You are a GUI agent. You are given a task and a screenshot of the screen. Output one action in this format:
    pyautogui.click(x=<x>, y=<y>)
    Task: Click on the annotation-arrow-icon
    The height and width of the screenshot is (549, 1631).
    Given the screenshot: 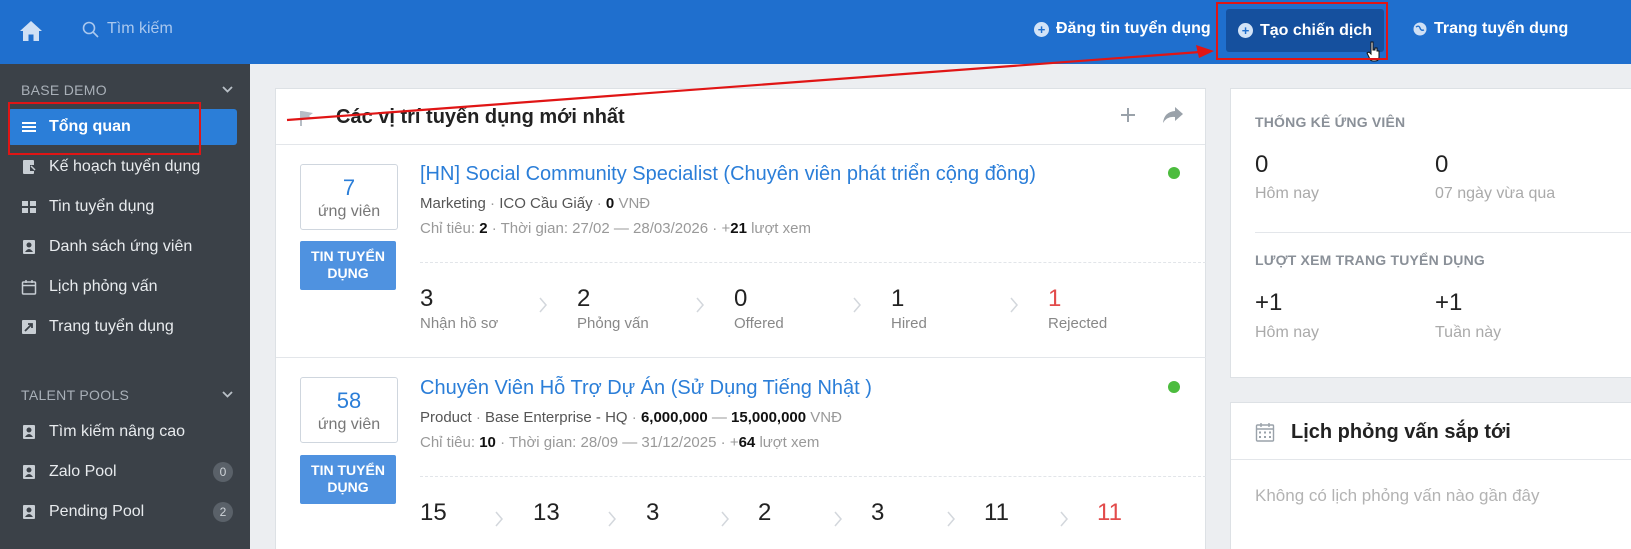 What is the action you would take?
    pyautogui.click(x=750, y=83)
    